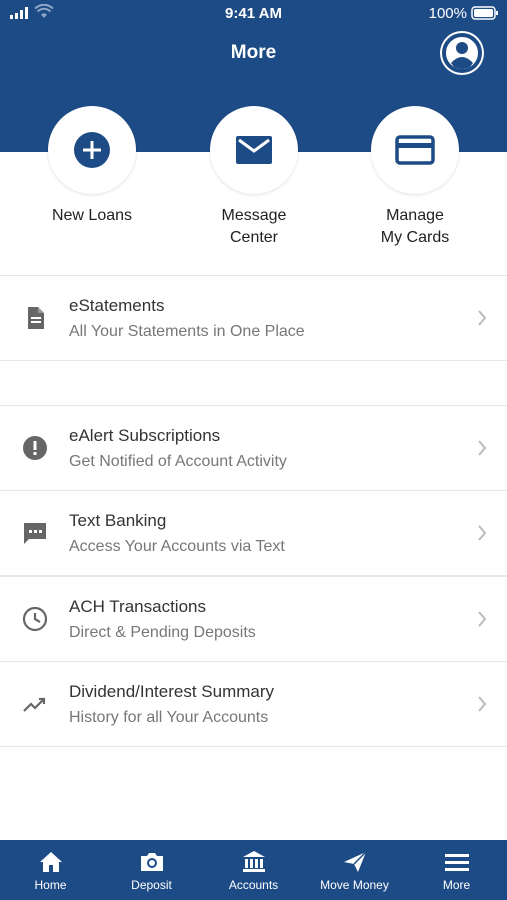 The width and height of the screenshot is (507, 900). I want to click on user-icon, so click(462, 53).